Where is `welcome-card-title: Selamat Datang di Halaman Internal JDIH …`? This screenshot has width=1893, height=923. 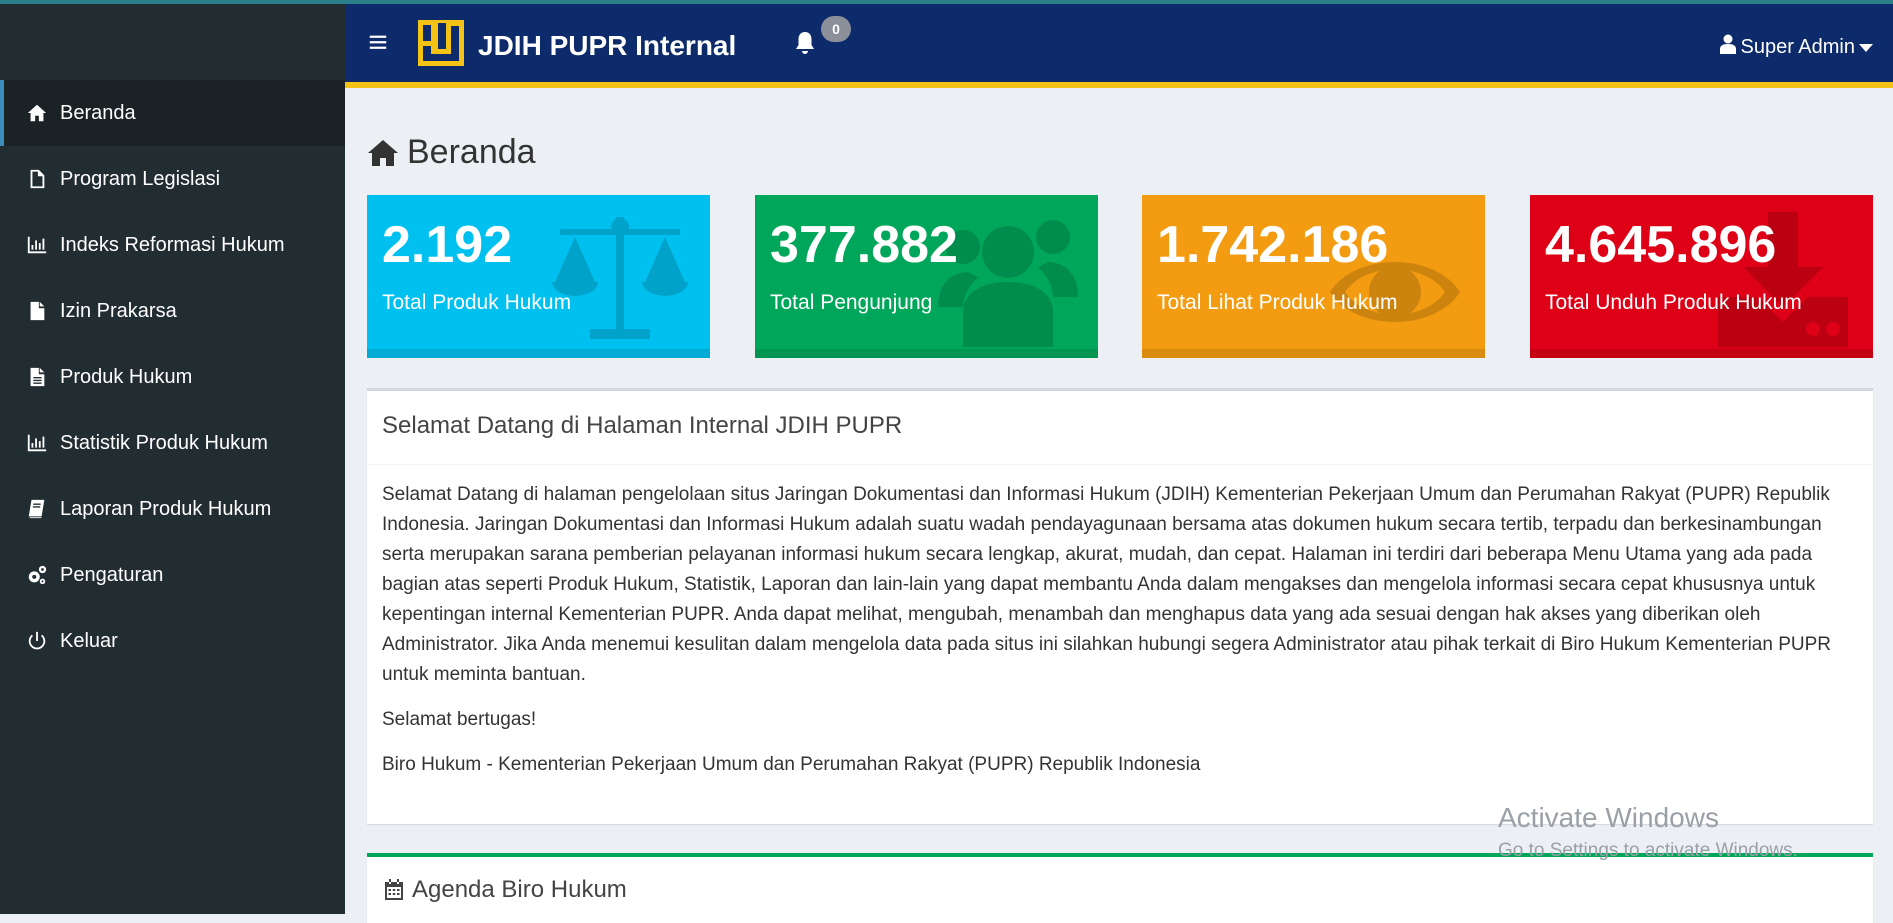
welcome-card-title: Selamat Datang di Halaman Internal JDIH … is located at coordinates (1120, 428).